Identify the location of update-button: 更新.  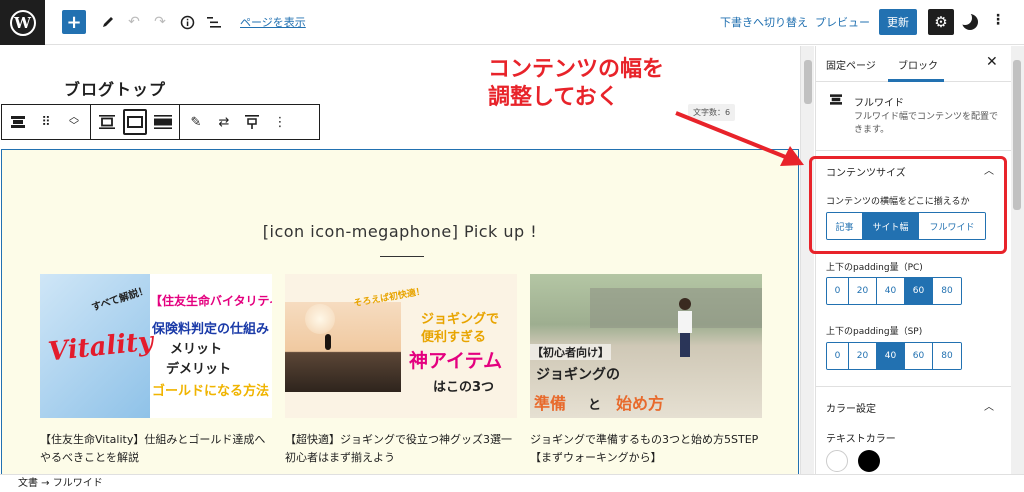
(898, 22).